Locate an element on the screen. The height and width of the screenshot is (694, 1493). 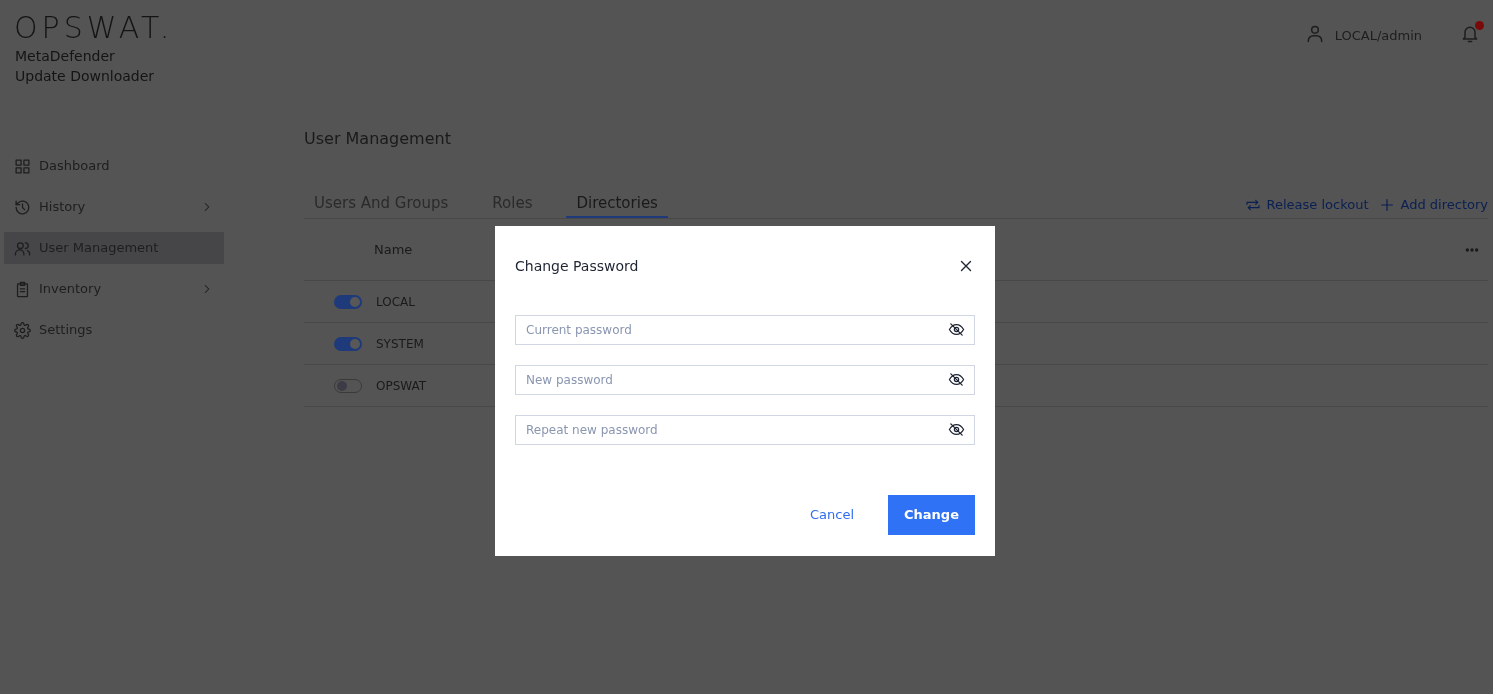
history-icon is located at coordinates (22, 207).